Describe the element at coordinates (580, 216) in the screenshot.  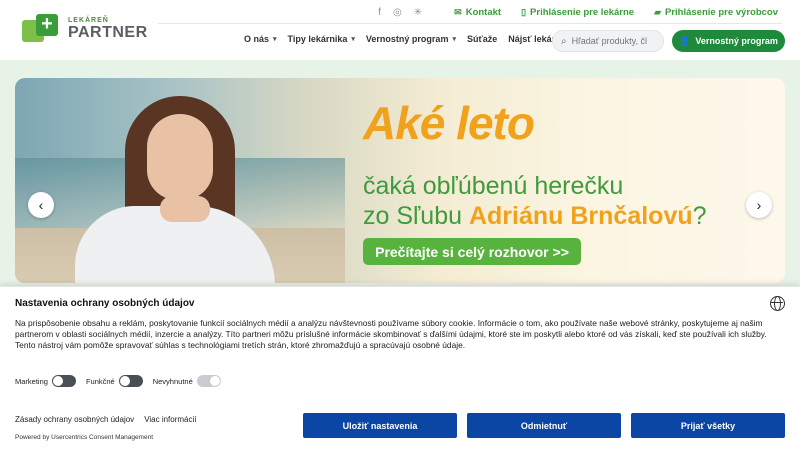
I see `actress-name: Adriánu Brnčalovú` at that location.